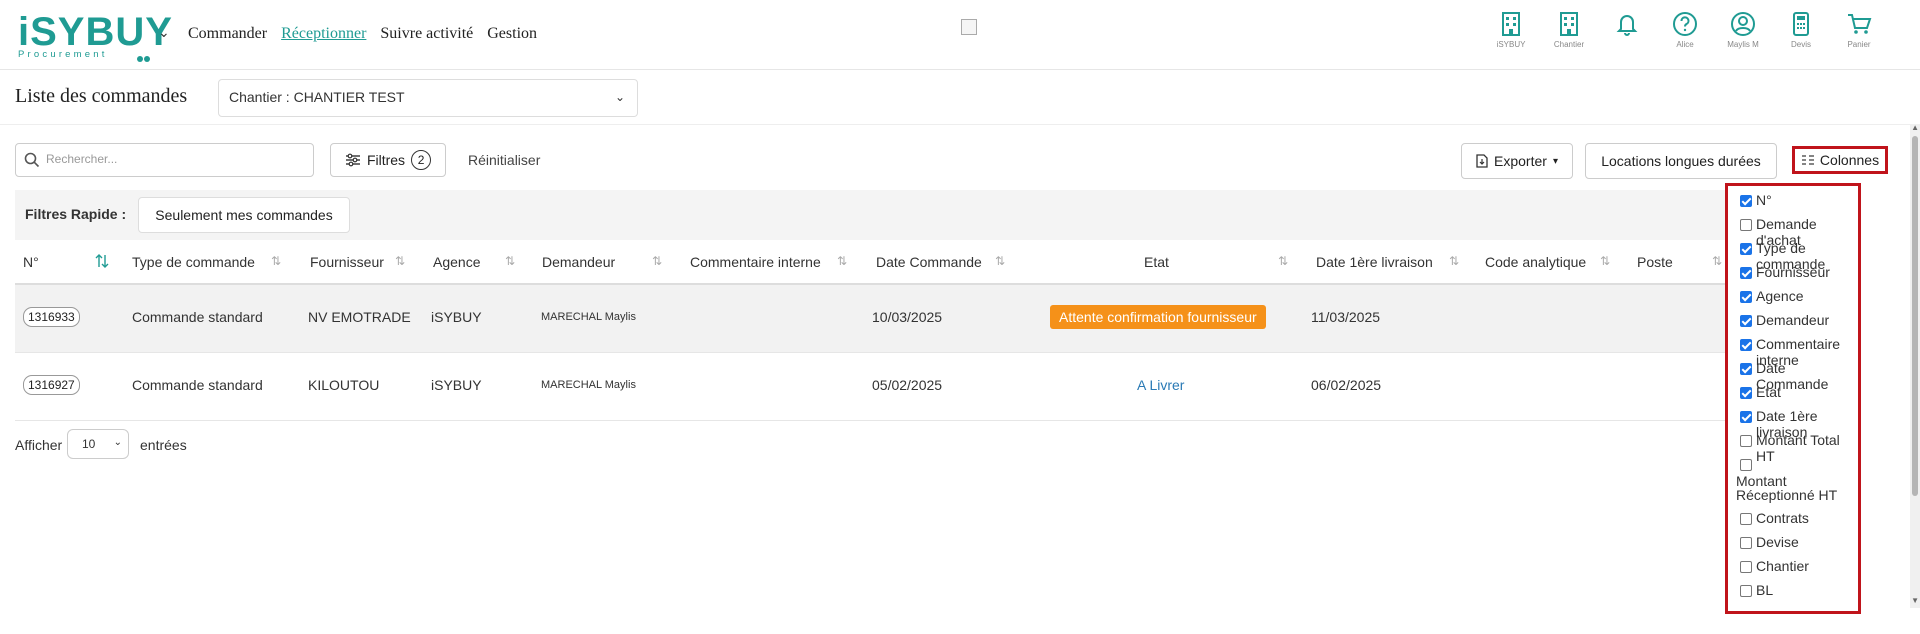 Image resolution: width=1920 pixels, height=634 pixels. I want to click on logo-dots, so click(144, 58).